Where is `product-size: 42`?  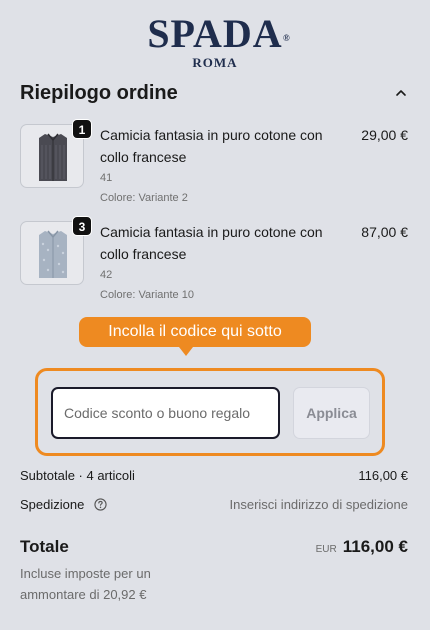 product-size: 42 is located at coordinates (106, 275).